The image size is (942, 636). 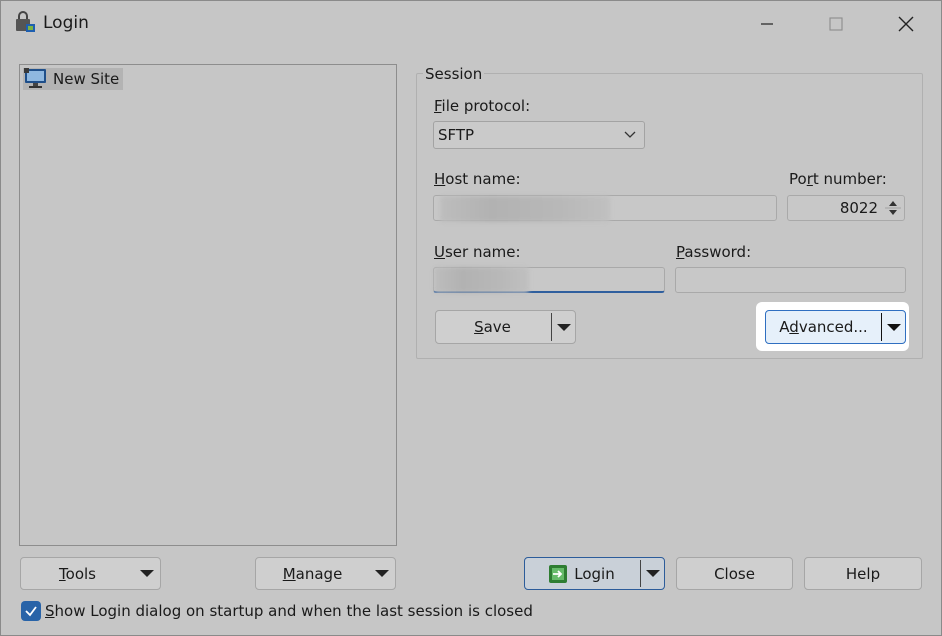 What do you see at coordinates (525, 209) in the screenshot?
I see `host-name-redacted` at bounding box center [525, 209].